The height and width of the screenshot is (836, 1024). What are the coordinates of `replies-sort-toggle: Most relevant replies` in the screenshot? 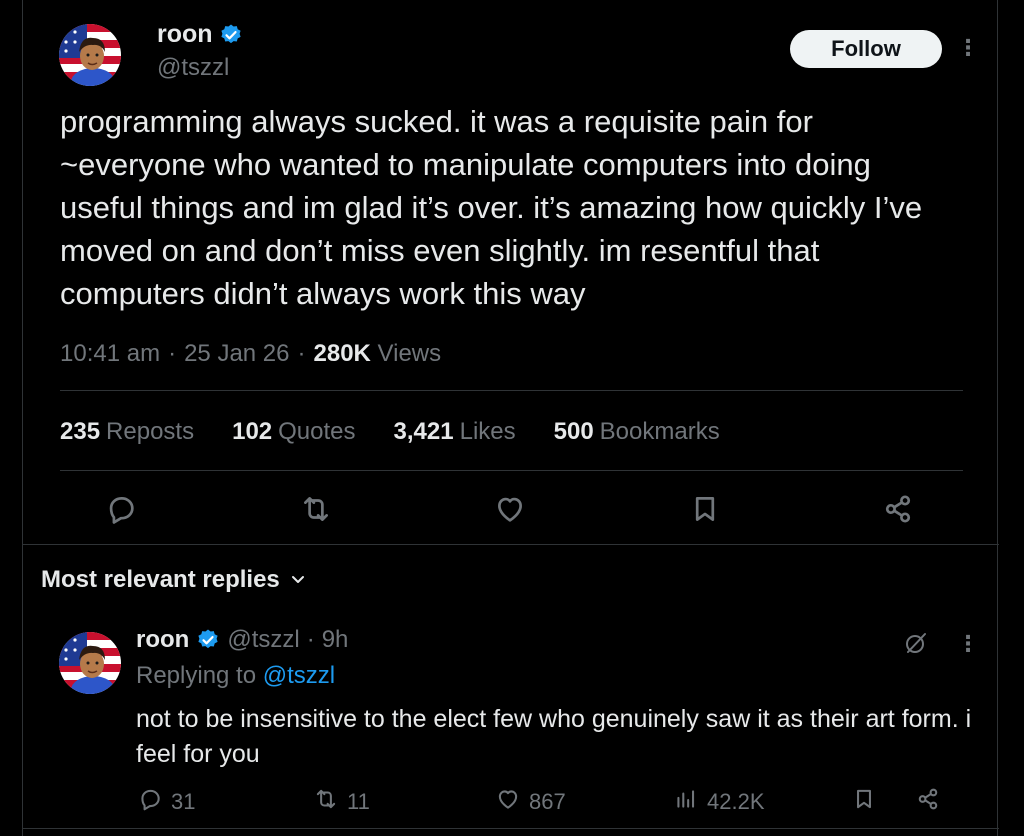 It's located at (173, 580).